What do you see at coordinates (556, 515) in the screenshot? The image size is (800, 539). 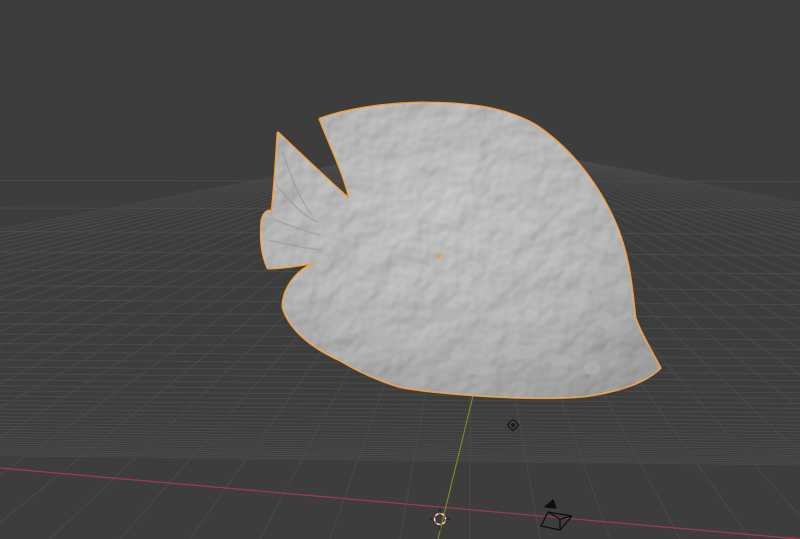 I see `camera-icon` at bounding box center [556, 515].